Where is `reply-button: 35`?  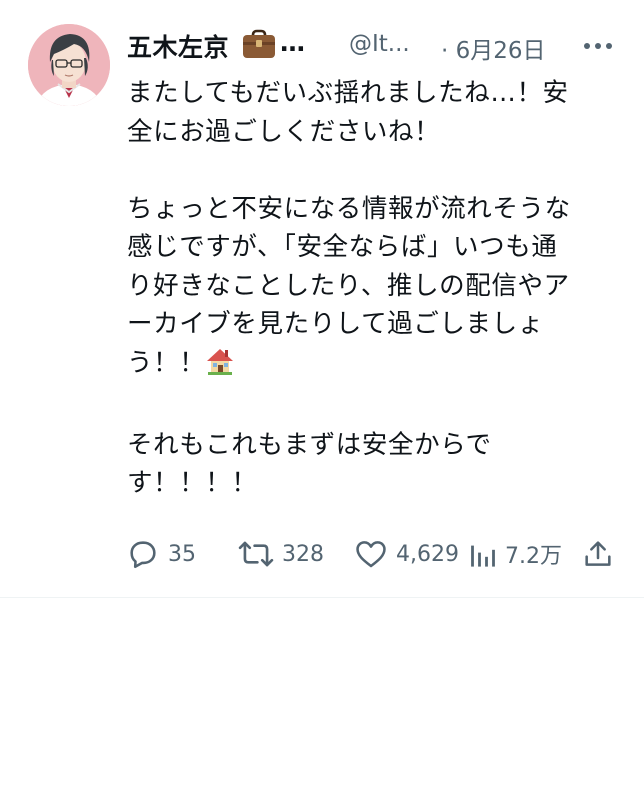 reply-button: 35 is located at coordinates (161, 554).